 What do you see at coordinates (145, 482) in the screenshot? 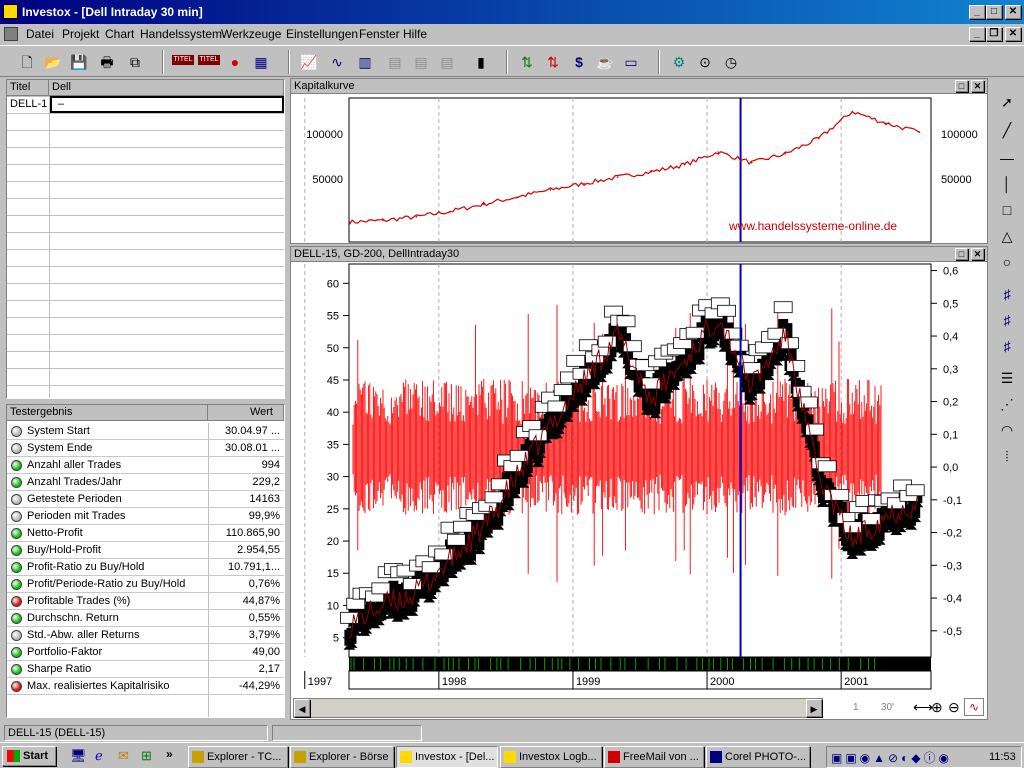
I see `result-row: Anzahl Trades/Jahr 229,2` at bounding box center [145, 482].